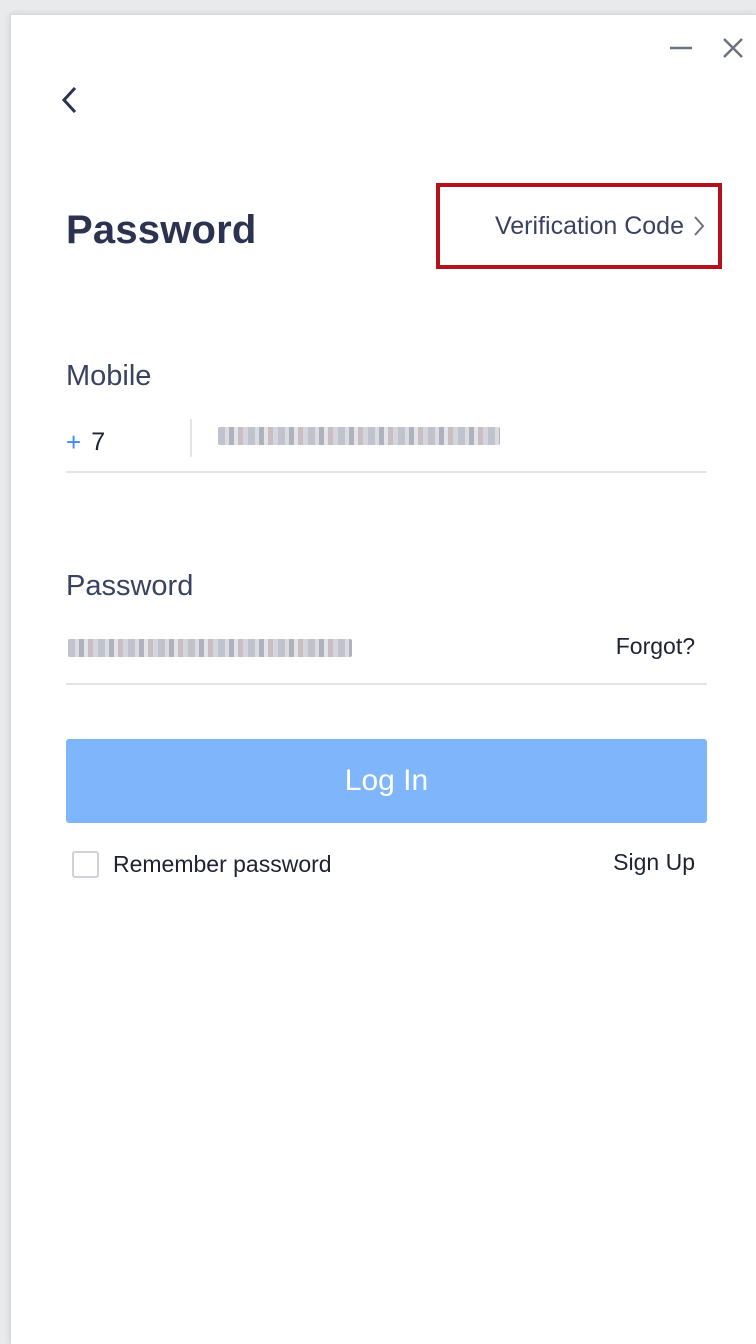  I want to click on close-icon, so click(733, 48).